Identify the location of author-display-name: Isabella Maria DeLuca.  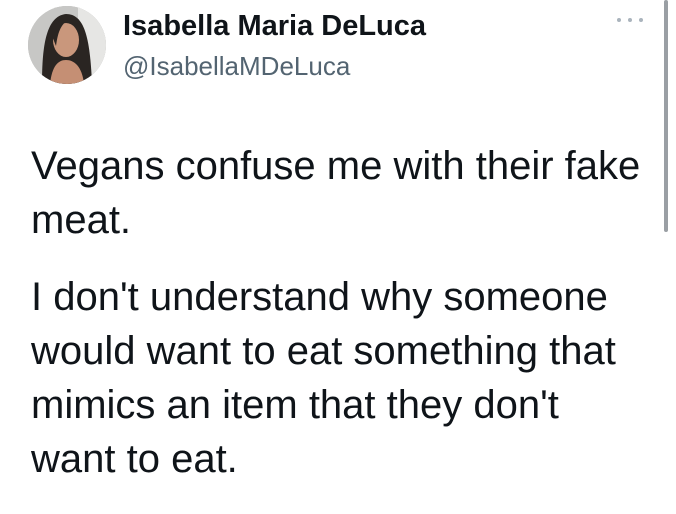
(274, 26).